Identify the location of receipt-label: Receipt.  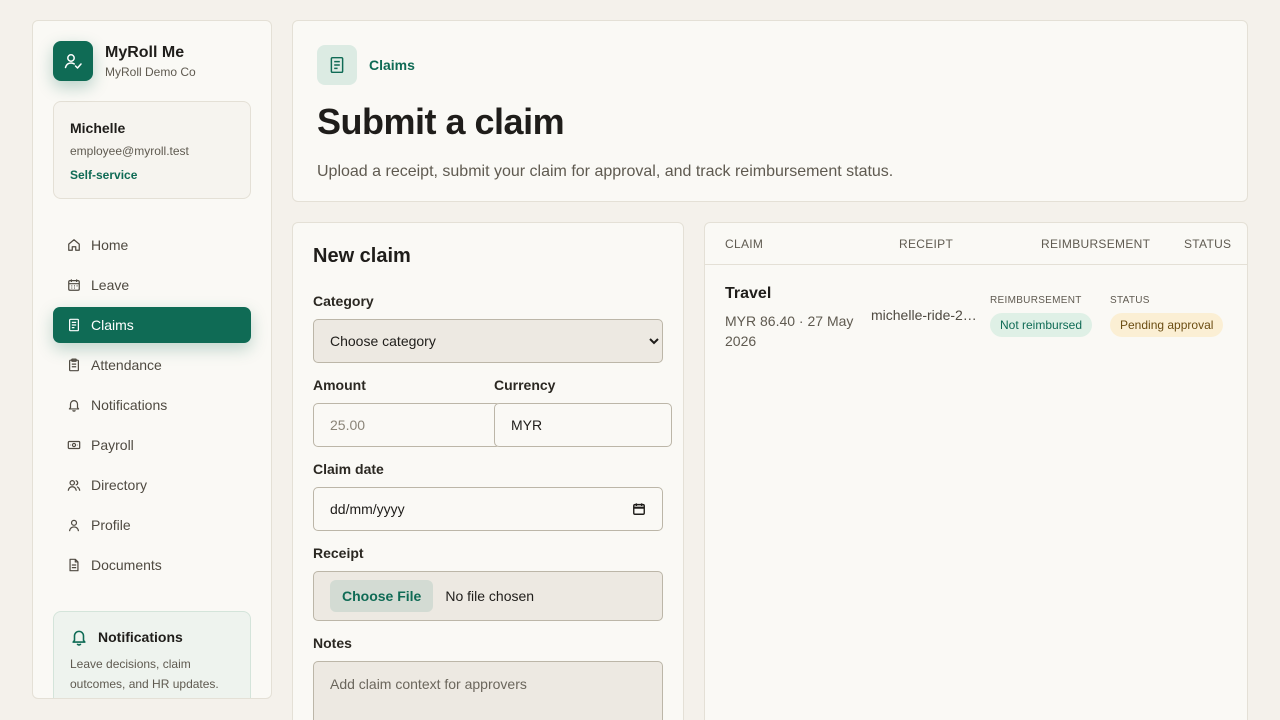
(338, 553).